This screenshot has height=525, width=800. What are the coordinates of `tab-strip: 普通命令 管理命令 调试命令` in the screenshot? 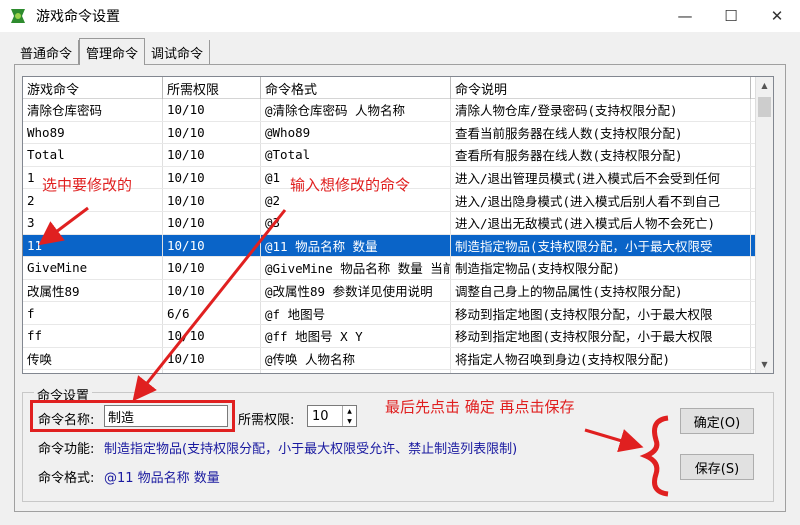 It's located at (112, 51).